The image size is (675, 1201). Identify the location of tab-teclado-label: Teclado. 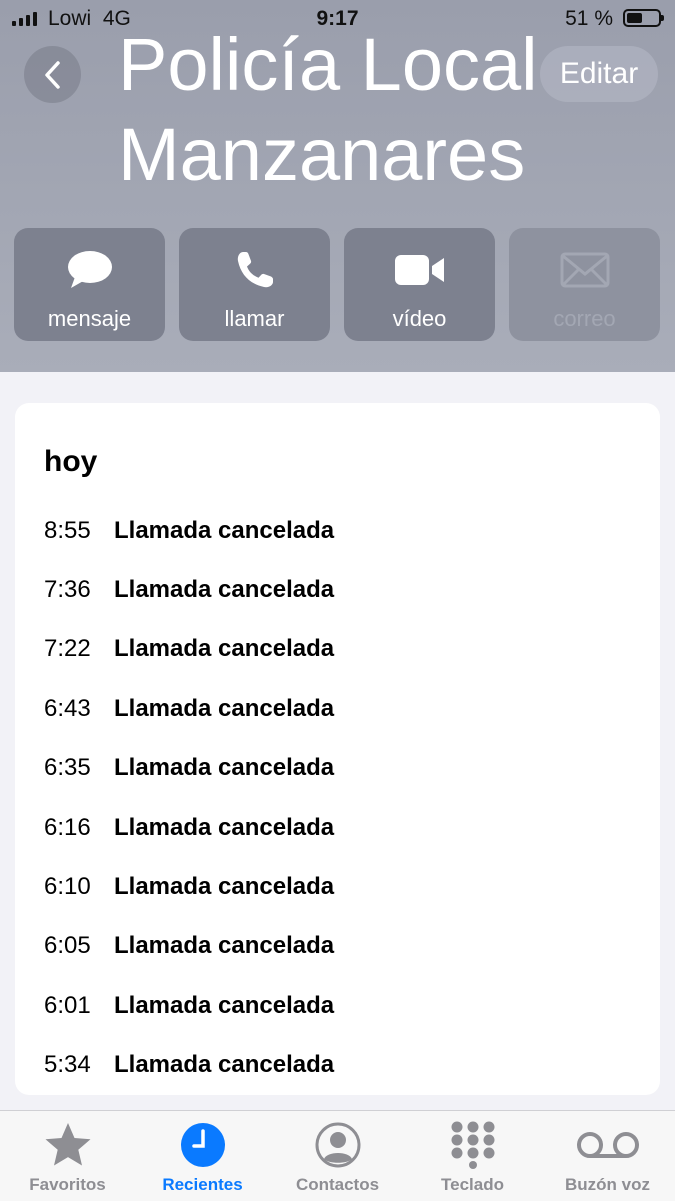
(472, 1184).